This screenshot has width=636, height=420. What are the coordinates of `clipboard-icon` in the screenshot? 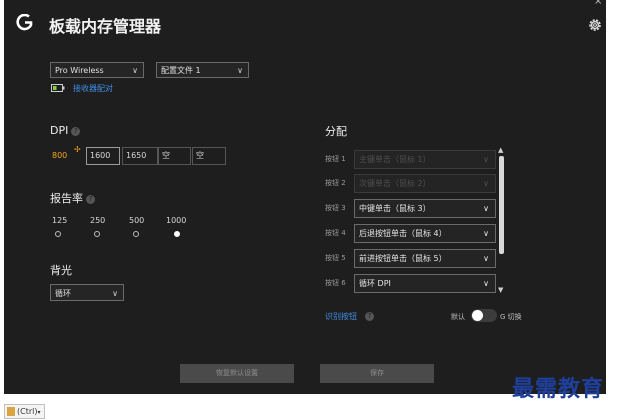 It's located at (11, 411).